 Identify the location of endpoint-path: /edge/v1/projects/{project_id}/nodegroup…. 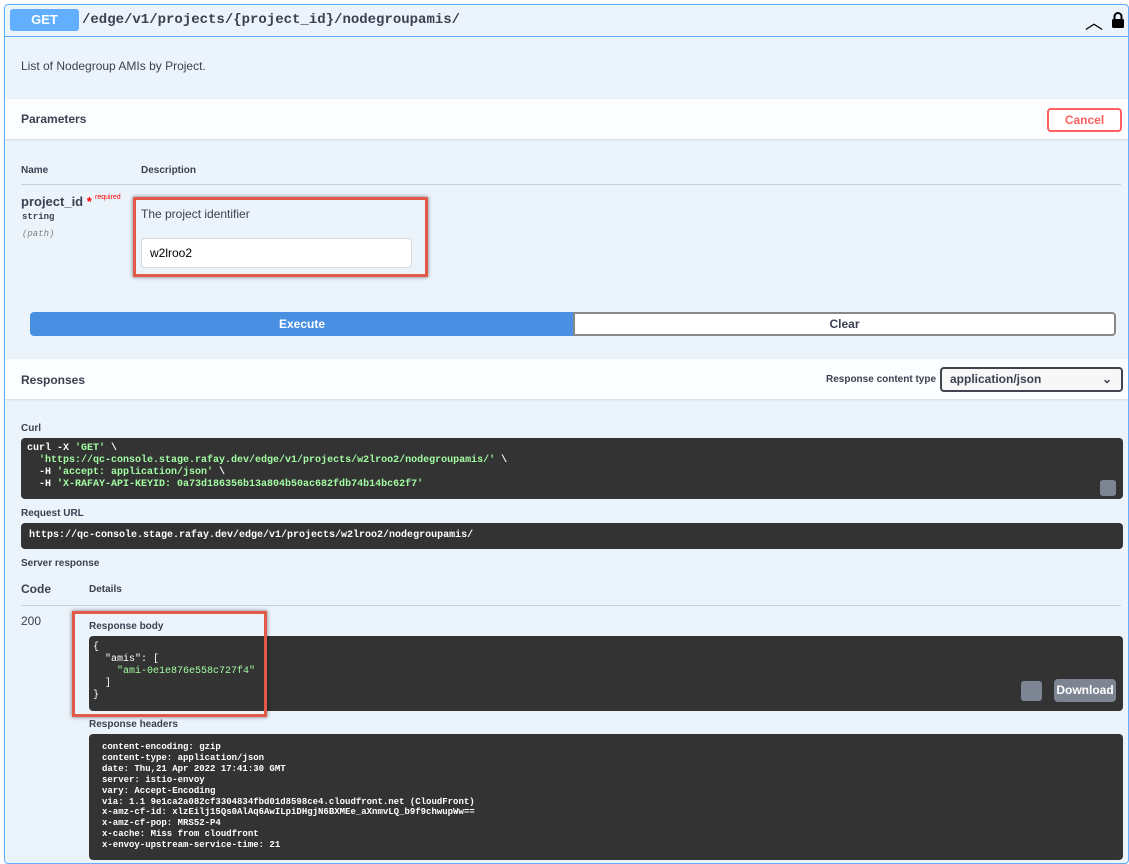
(271, 20).